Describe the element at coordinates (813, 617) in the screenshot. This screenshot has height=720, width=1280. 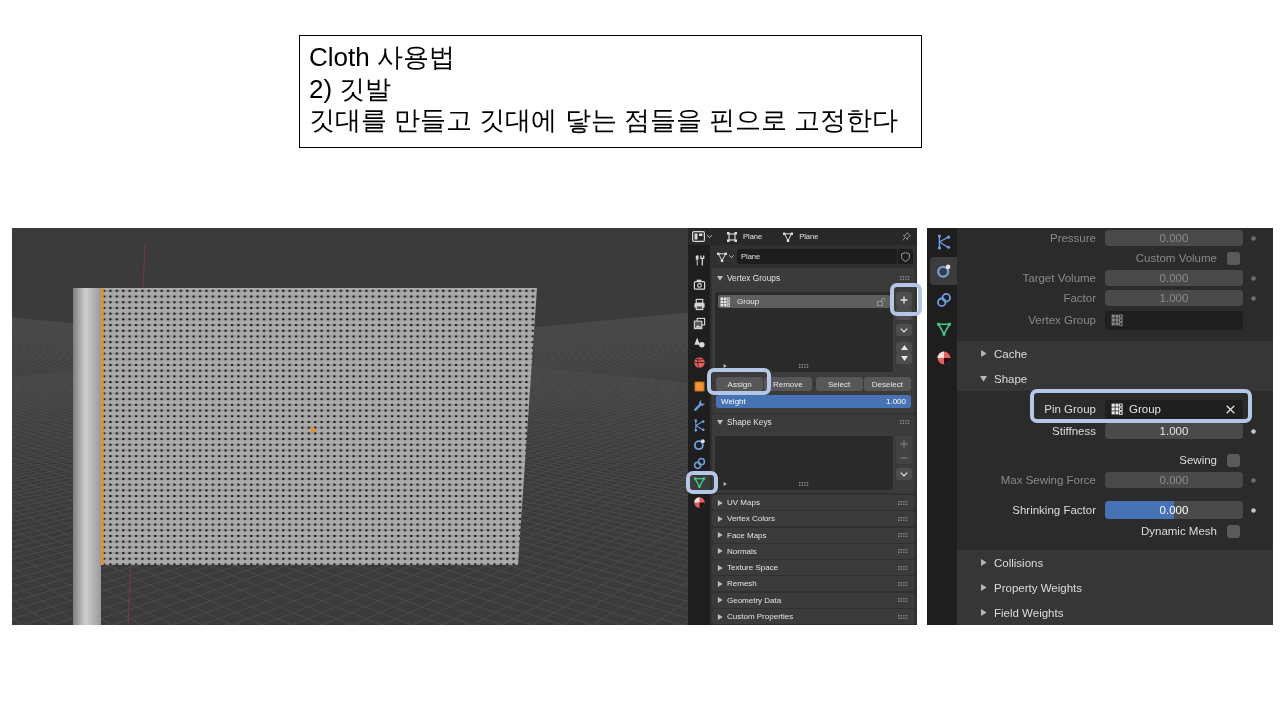
I see `panel-header: Custom Properties` at that location.